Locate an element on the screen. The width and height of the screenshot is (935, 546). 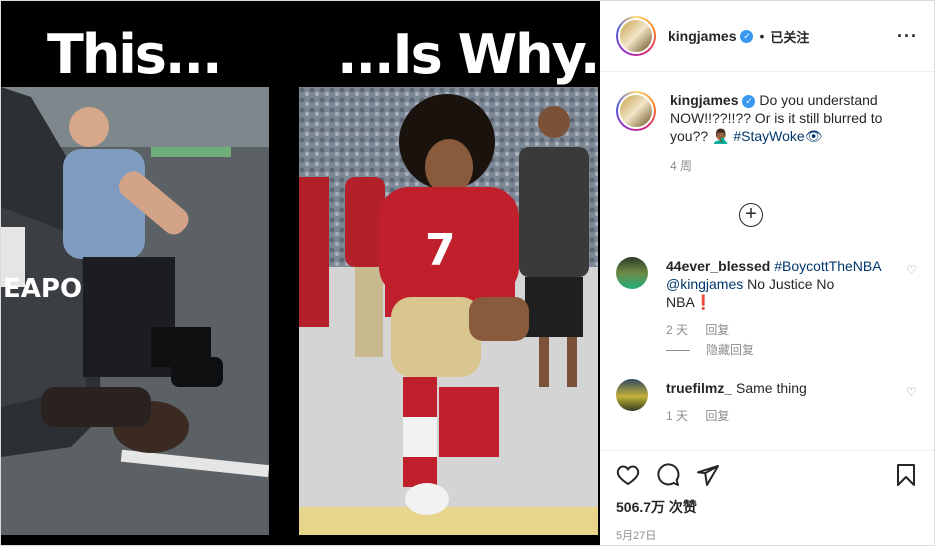
share-icon is located at coordinates (708, 475).